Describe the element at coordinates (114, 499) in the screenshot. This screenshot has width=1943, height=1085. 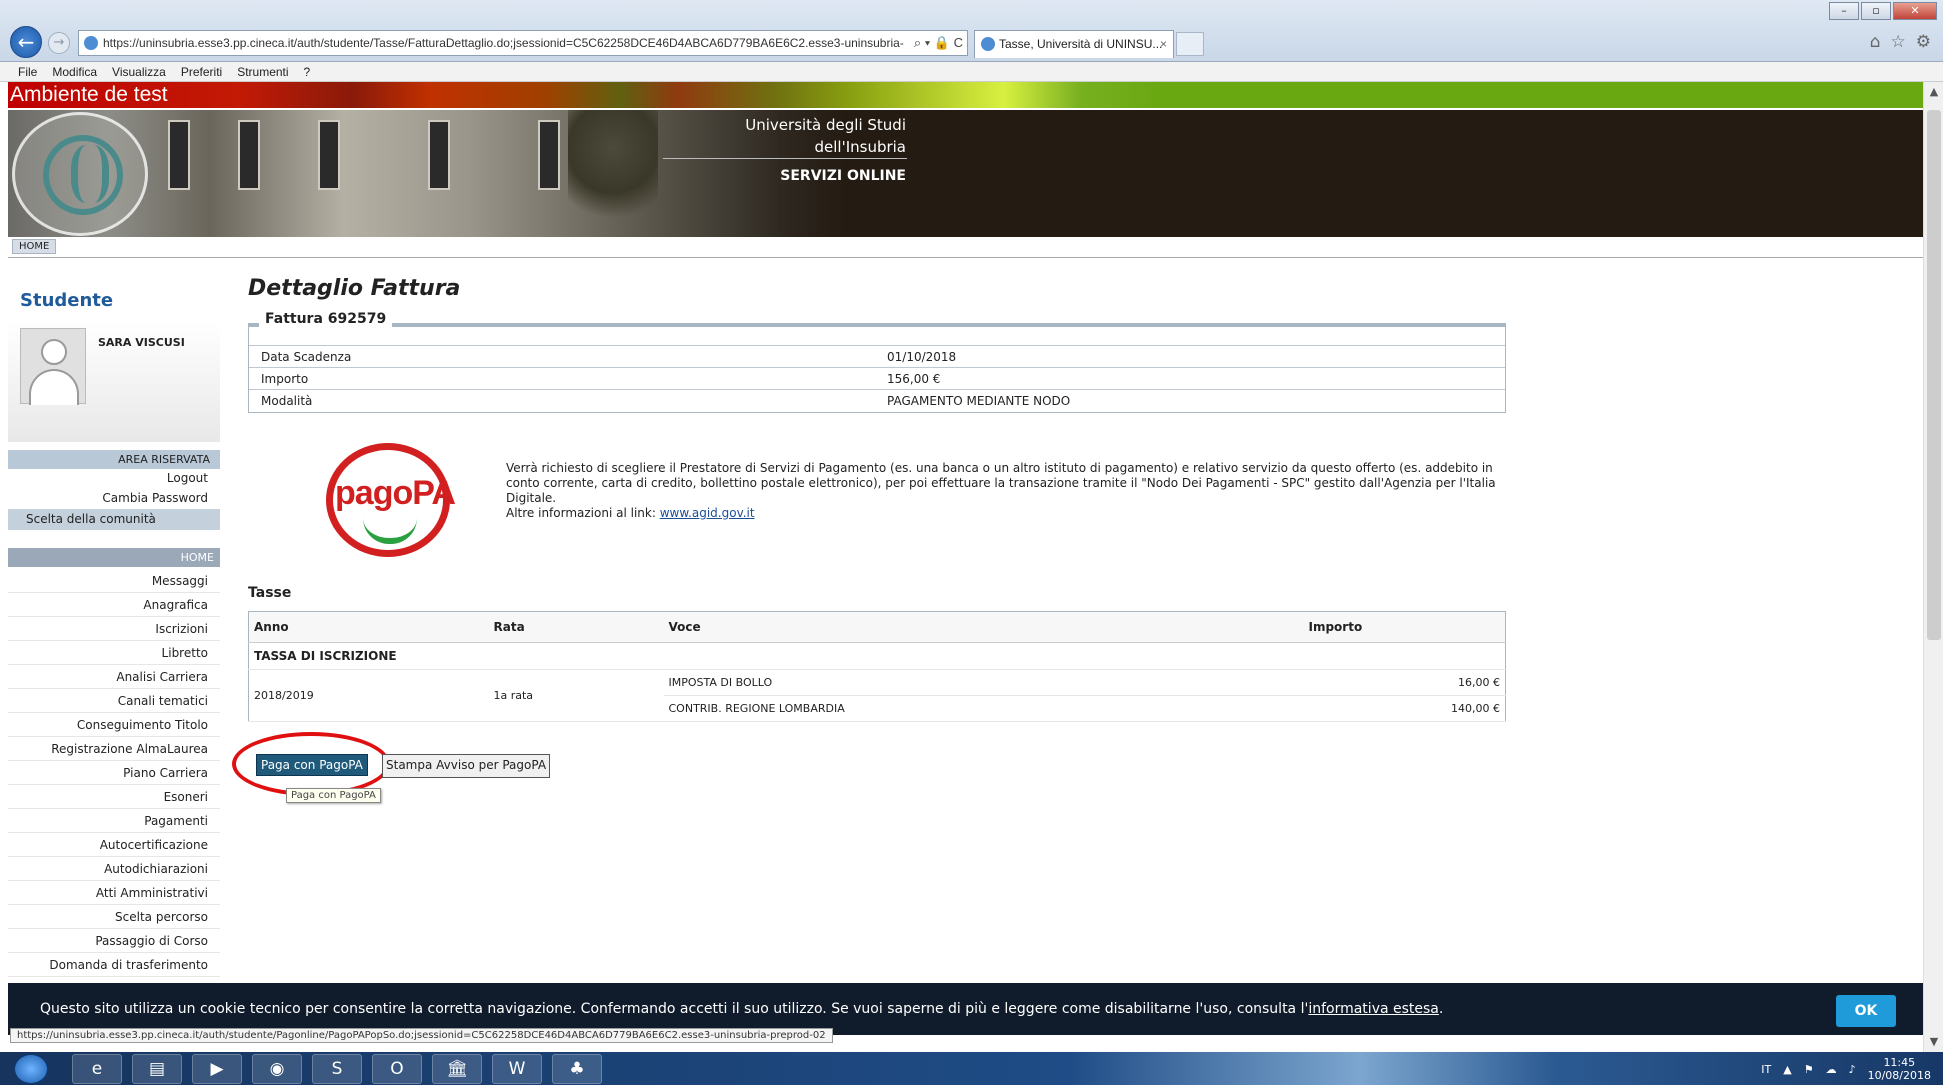
I see `cambia-password-link: Cambia Password` at that location.